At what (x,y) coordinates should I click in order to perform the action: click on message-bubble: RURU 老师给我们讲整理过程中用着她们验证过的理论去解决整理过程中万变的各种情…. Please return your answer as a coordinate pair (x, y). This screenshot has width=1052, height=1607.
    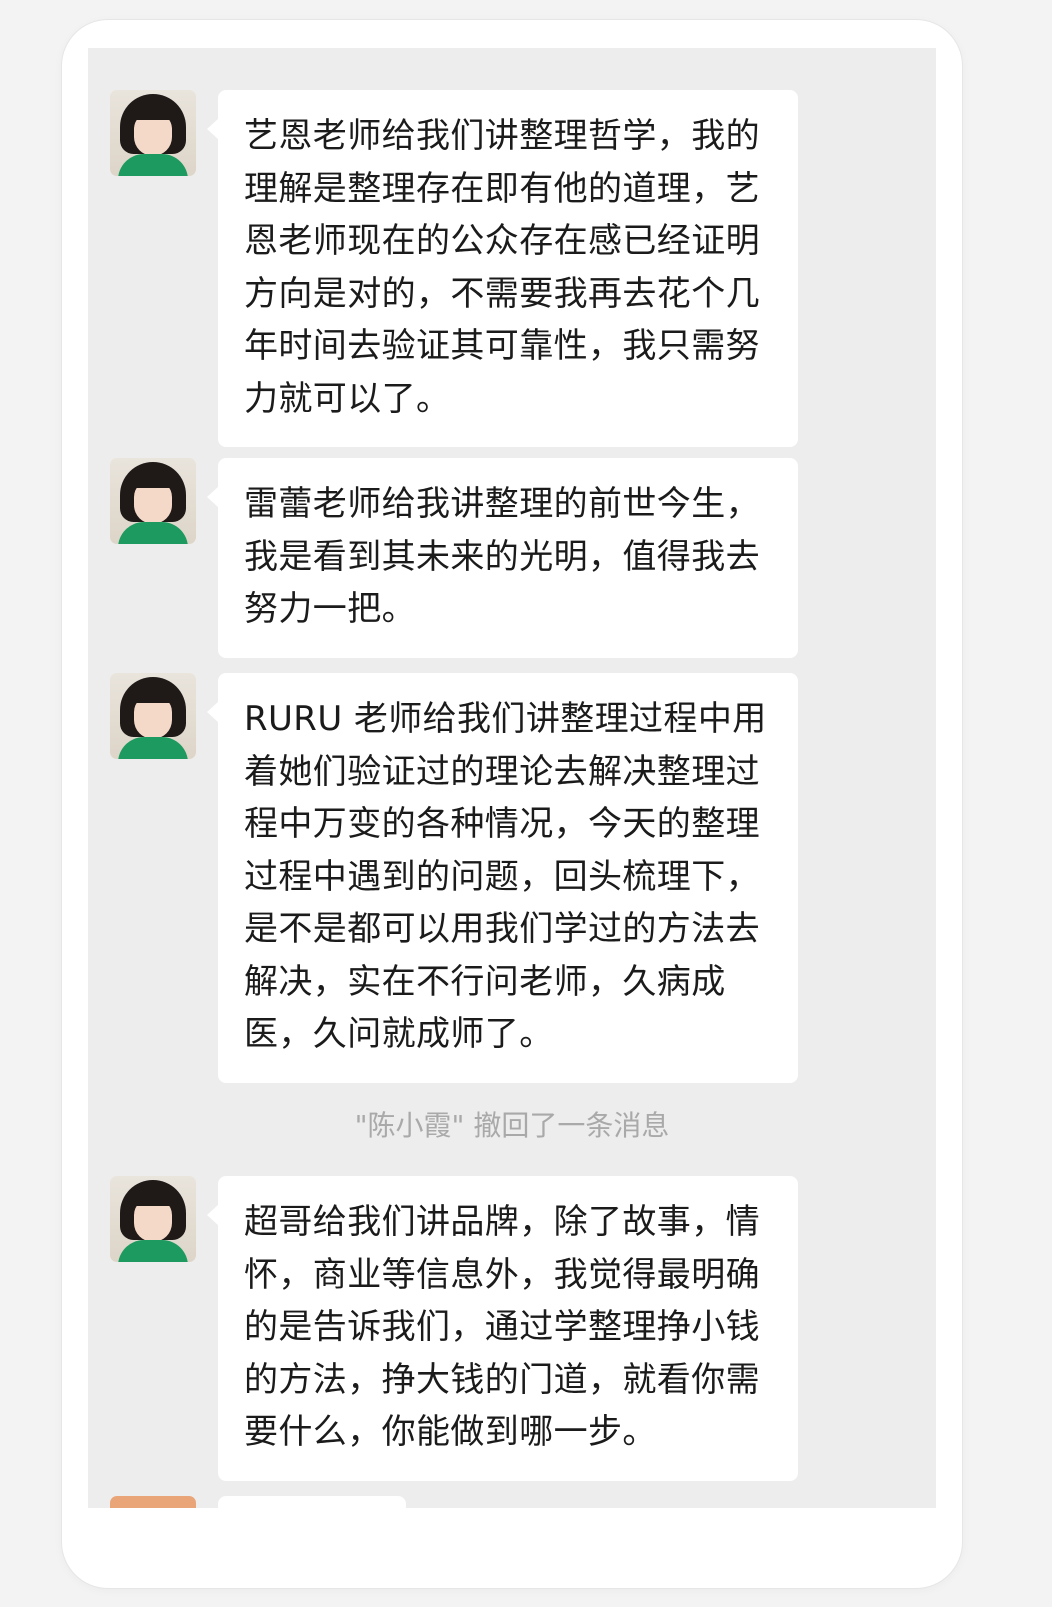
    Looking at the image, I should click on (502, 878).